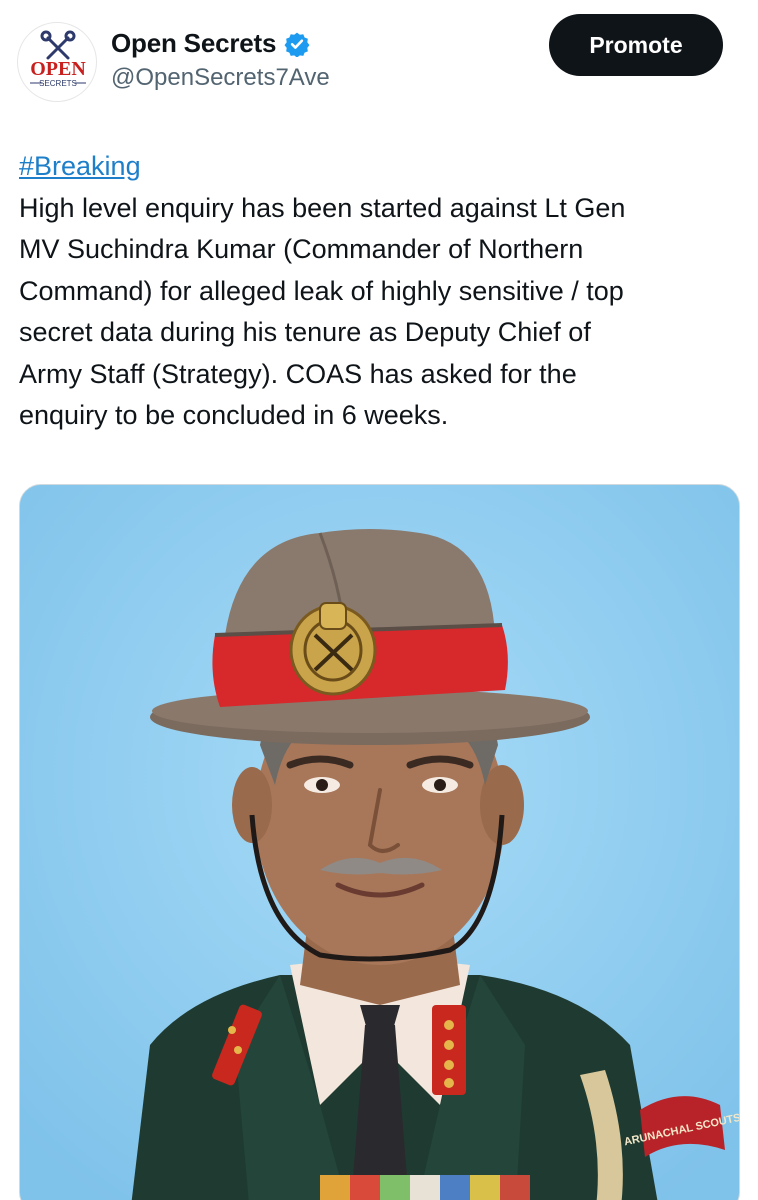  I want to click on svg-text: SECRETS, so click(58, 83).